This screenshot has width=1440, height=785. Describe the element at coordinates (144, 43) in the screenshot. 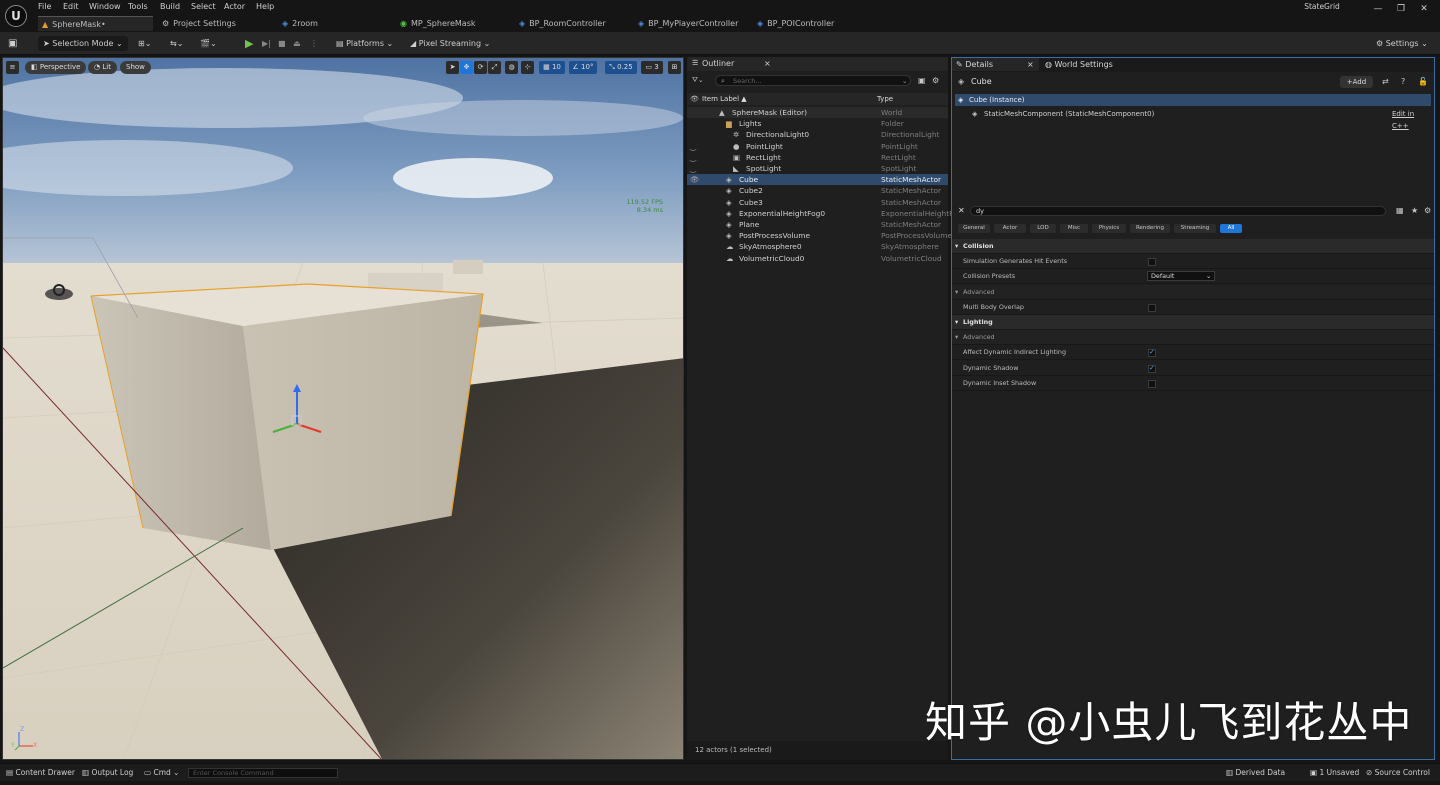

I see `add-actor-icon: ⊞⌄` at that location.